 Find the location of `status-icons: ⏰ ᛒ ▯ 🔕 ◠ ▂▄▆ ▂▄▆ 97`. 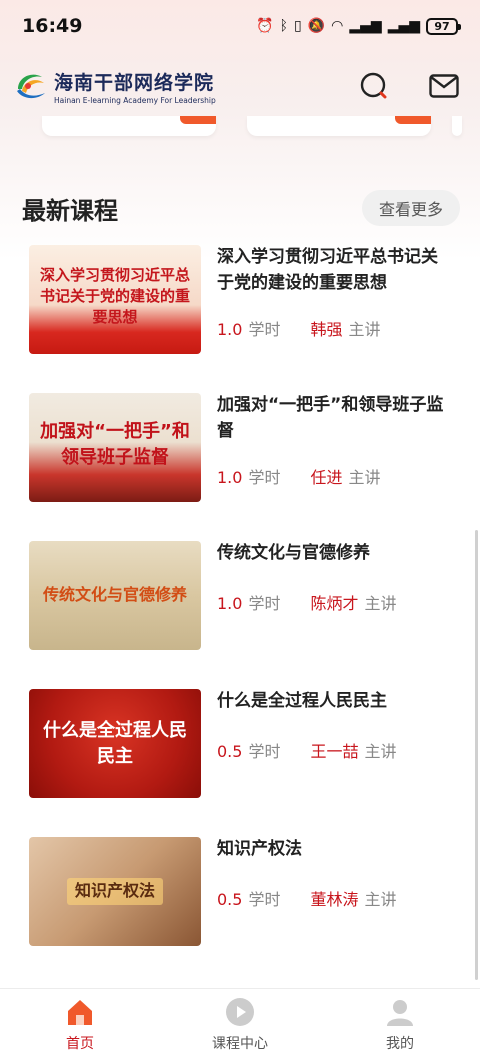

status-icons: ⏰ ᛒ ▯ 🔕 ◠ ▂▄▆ ▂▄▆ 97 is located at coordinates (358, 26).